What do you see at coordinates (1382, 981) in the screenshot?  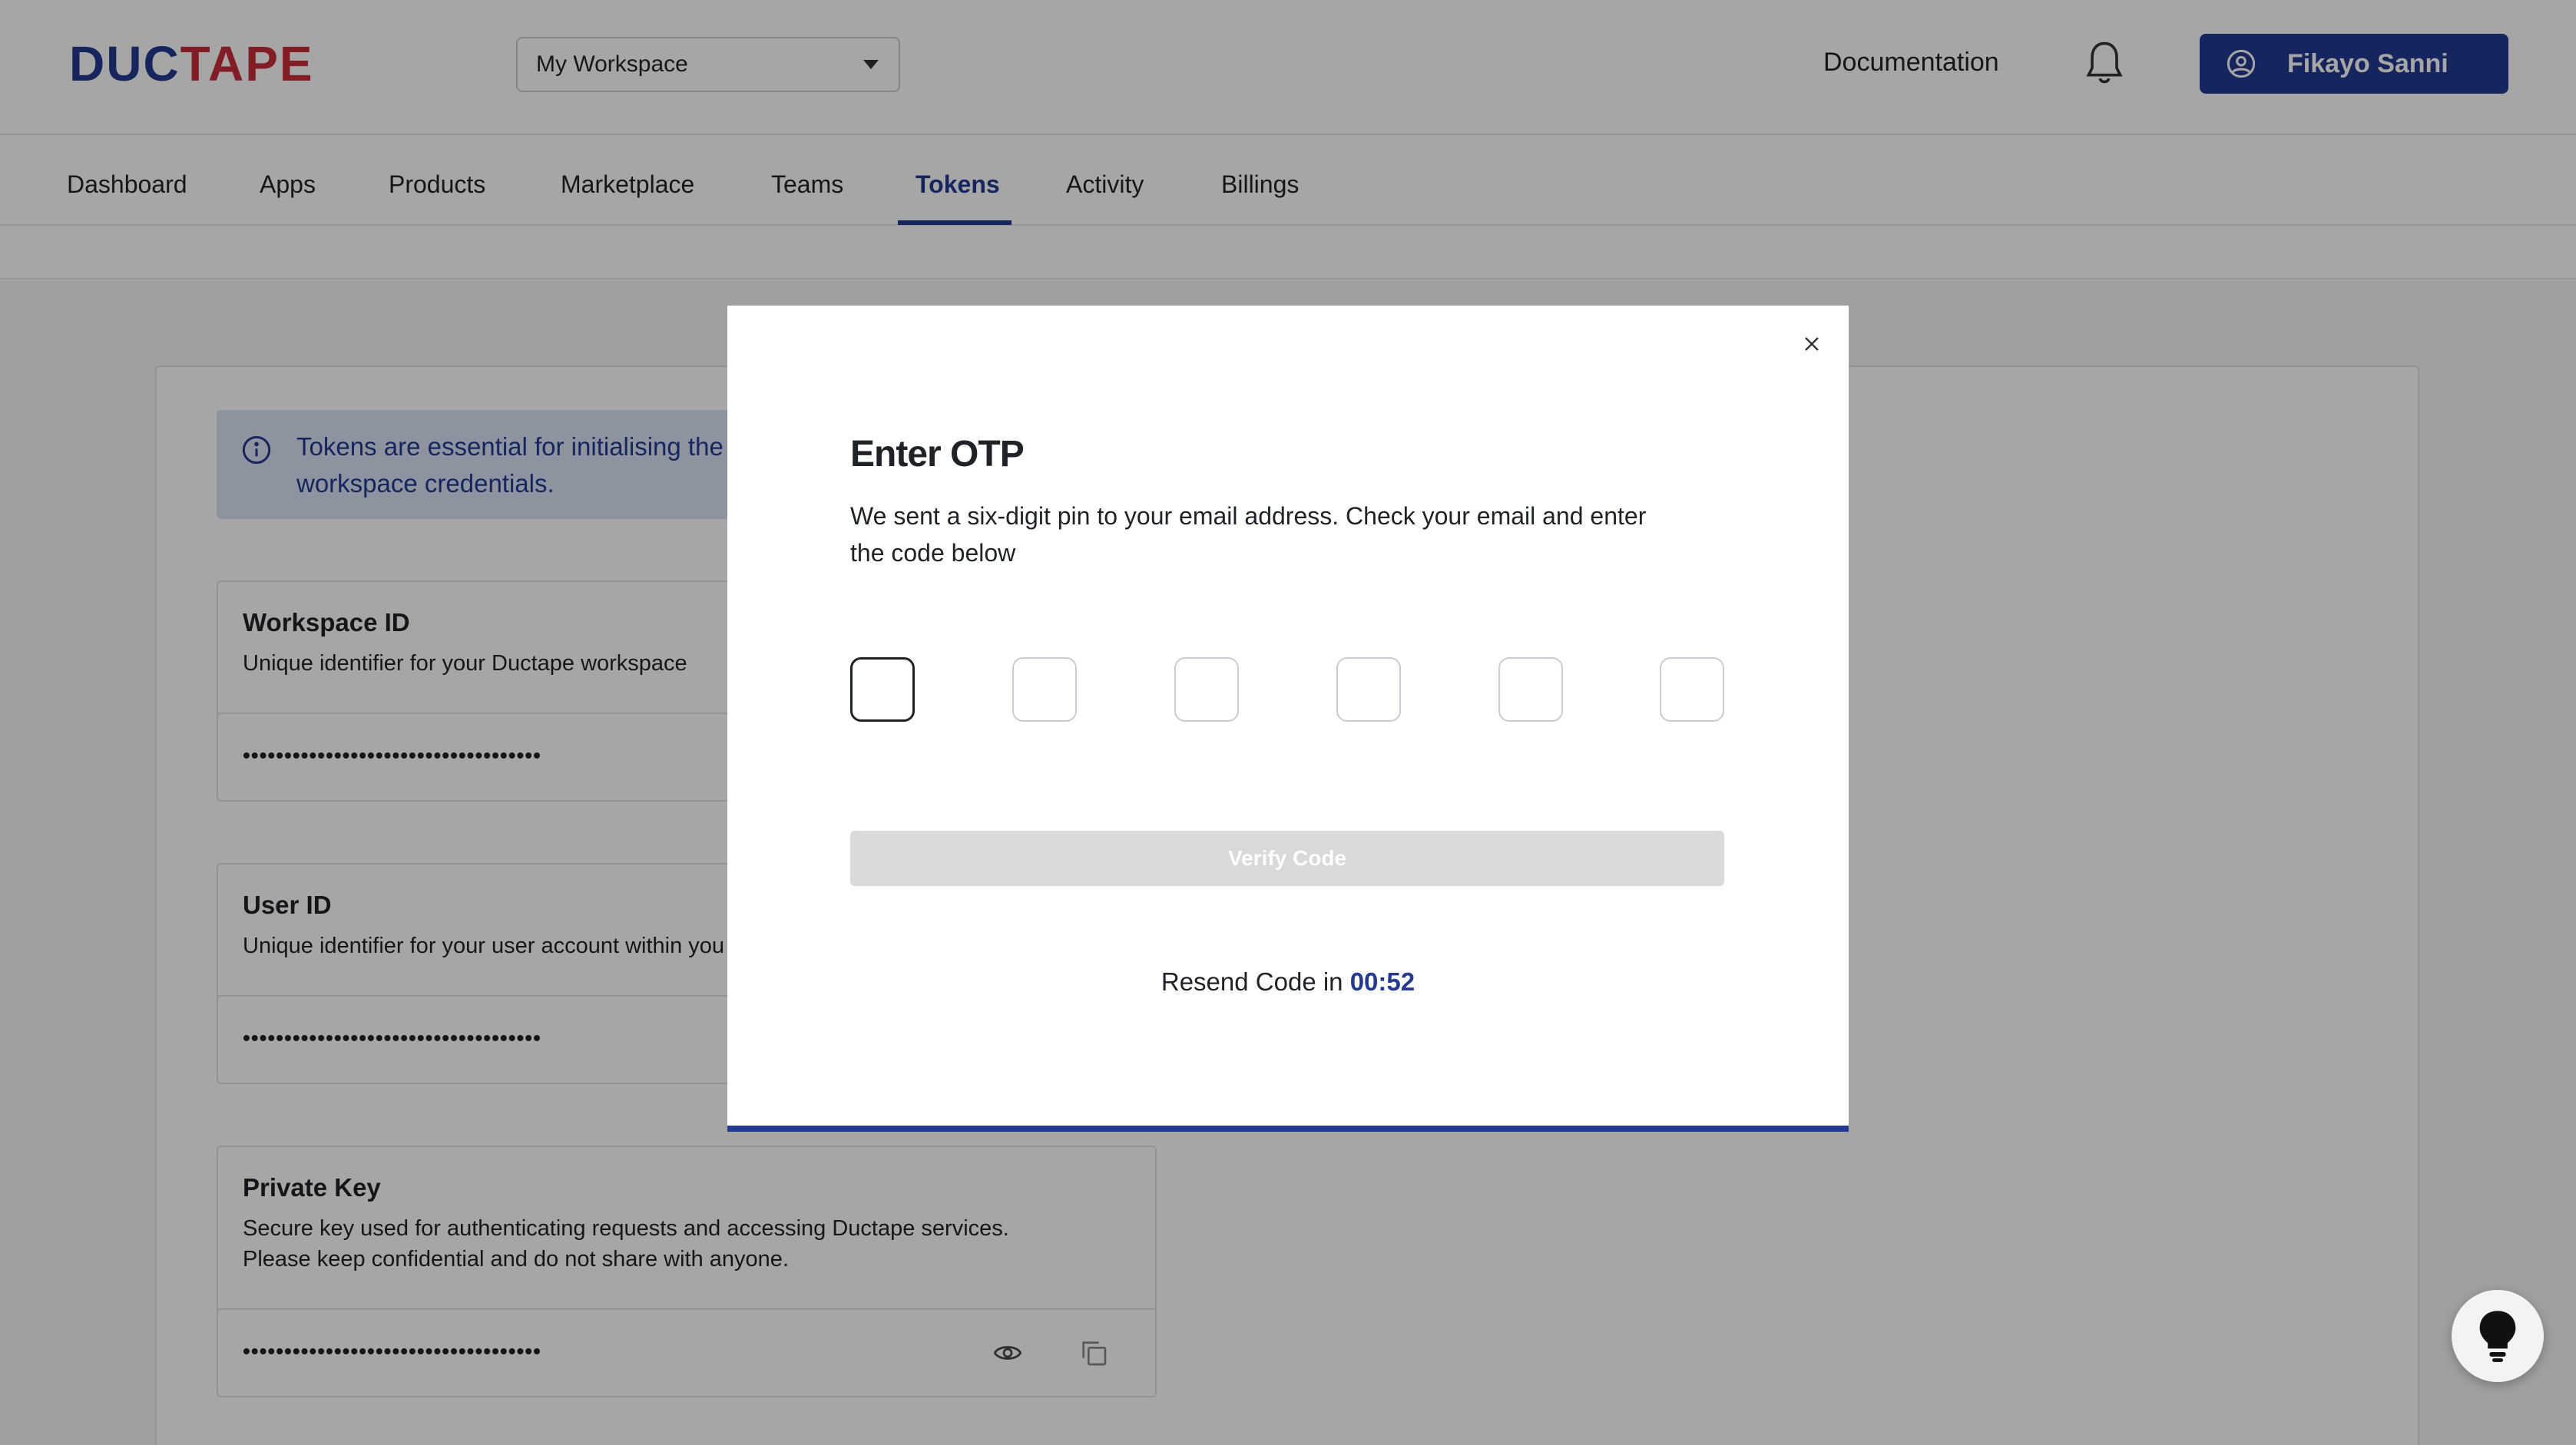 I see `resend-timer: 00:52` at bounding box center [1382, 981].